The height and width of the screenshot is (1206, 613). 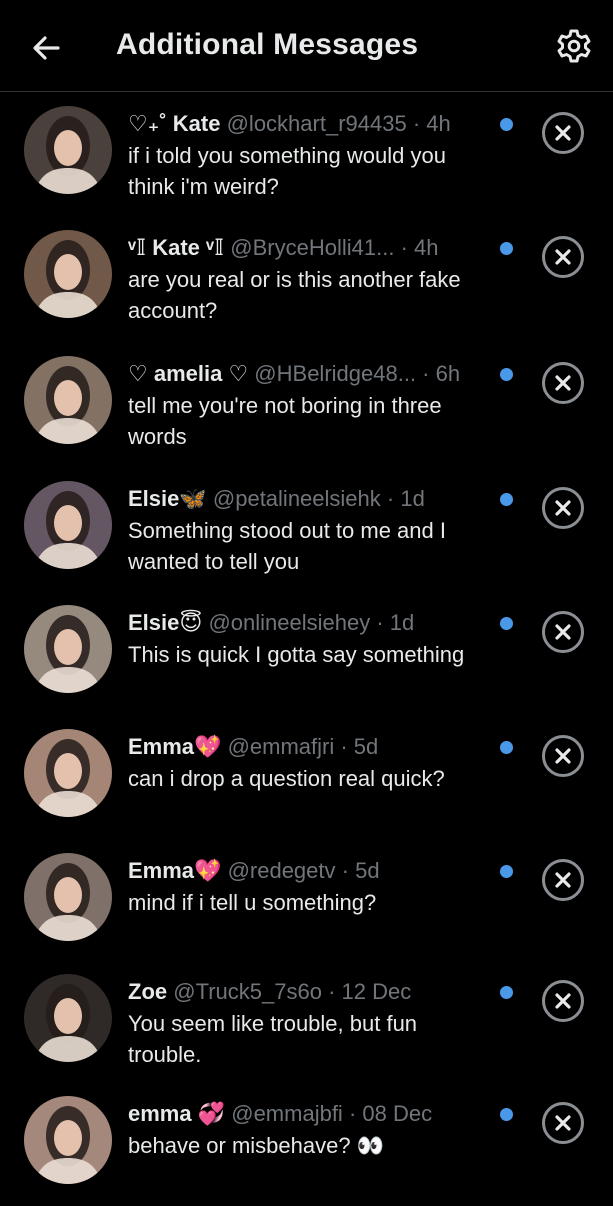 What do you see at coordinates (308, 1114) in the screenshot?
I see `message-meta: emma 💞 @emmajbfi · 08 Dec` at bounding box center [308, 1114].